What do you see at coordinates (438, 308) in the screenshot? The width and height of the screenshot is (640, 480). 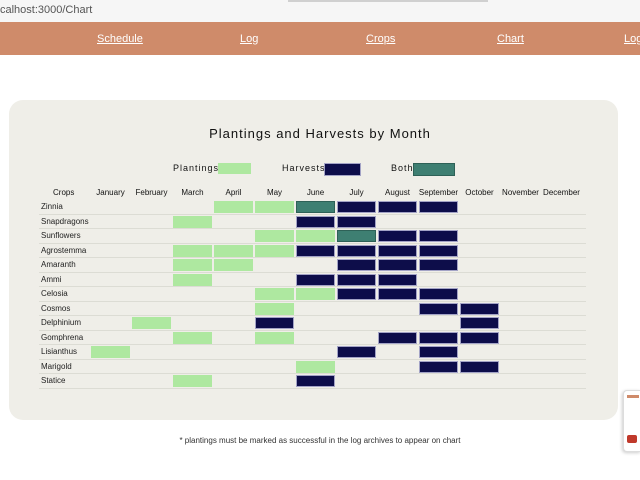 I see `cell-cosmos-september-harvest` at bounding box center [438, 308].